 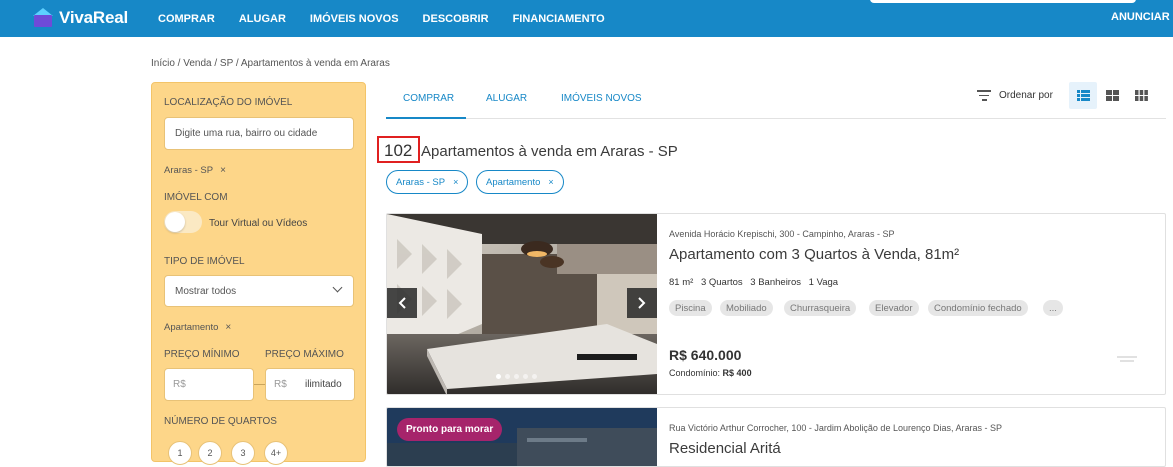 What do you see at coordinates (43, 18) in the screenshot?
I see `house-logo-icon` at bounding box center [43, 18].